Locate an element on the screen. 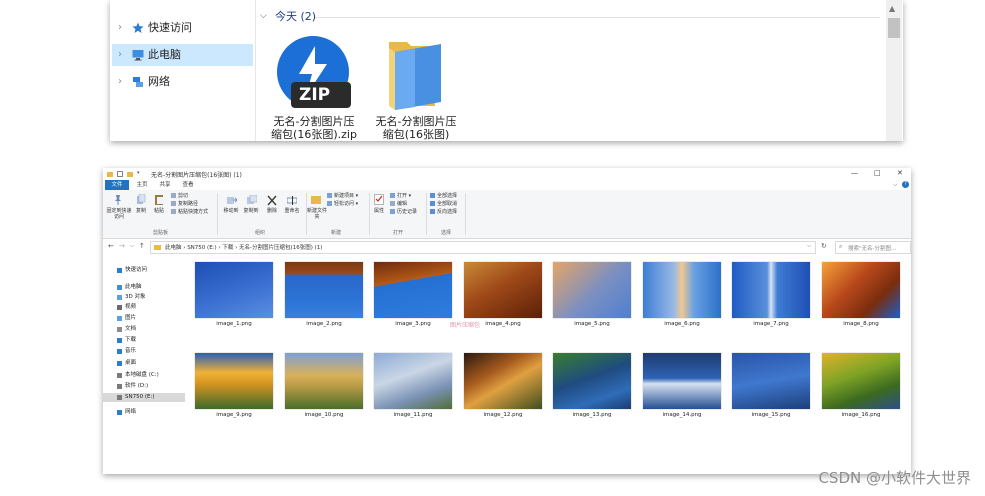  folder-label: 无名-分割图片压 缩包(16张图) is located at coordinates (416, 128).